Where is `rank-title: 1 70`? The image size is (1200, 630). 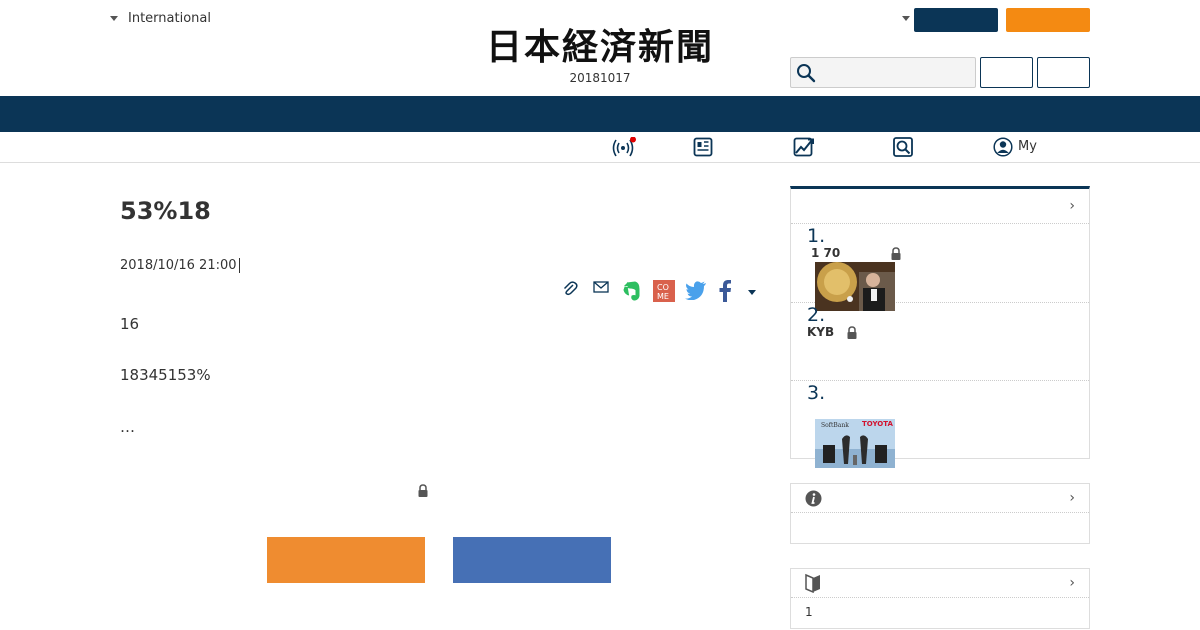
rank-title: 1 70 is located at coordinates (826, 253).